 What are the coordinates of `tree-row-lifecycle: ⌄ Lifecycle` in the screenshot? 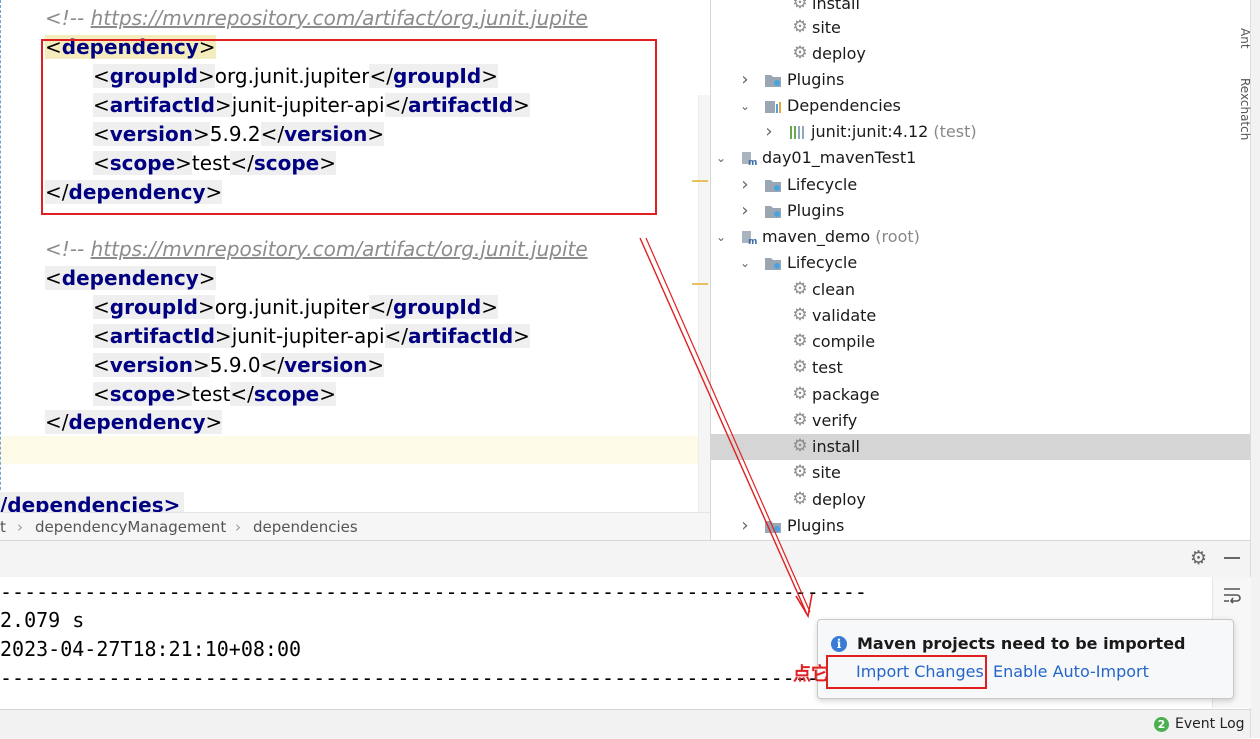 It's located at (981, 263).